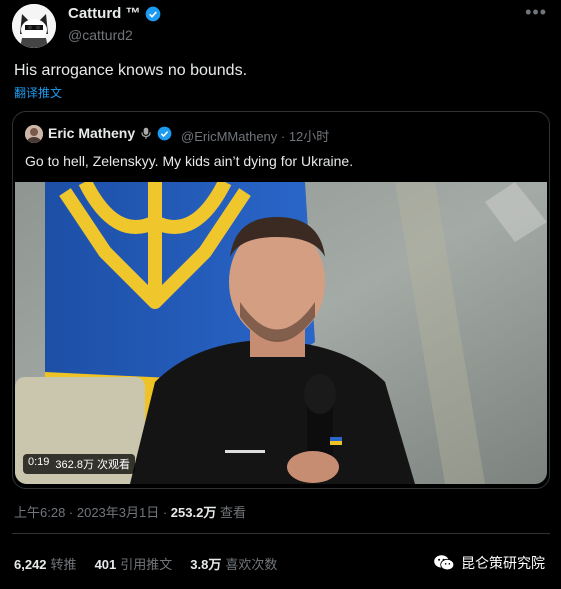  What do you see at coordinates (100, 35) in the screenshot?
I see `author-handle: @catturd2` at bounding box center [100, 35].